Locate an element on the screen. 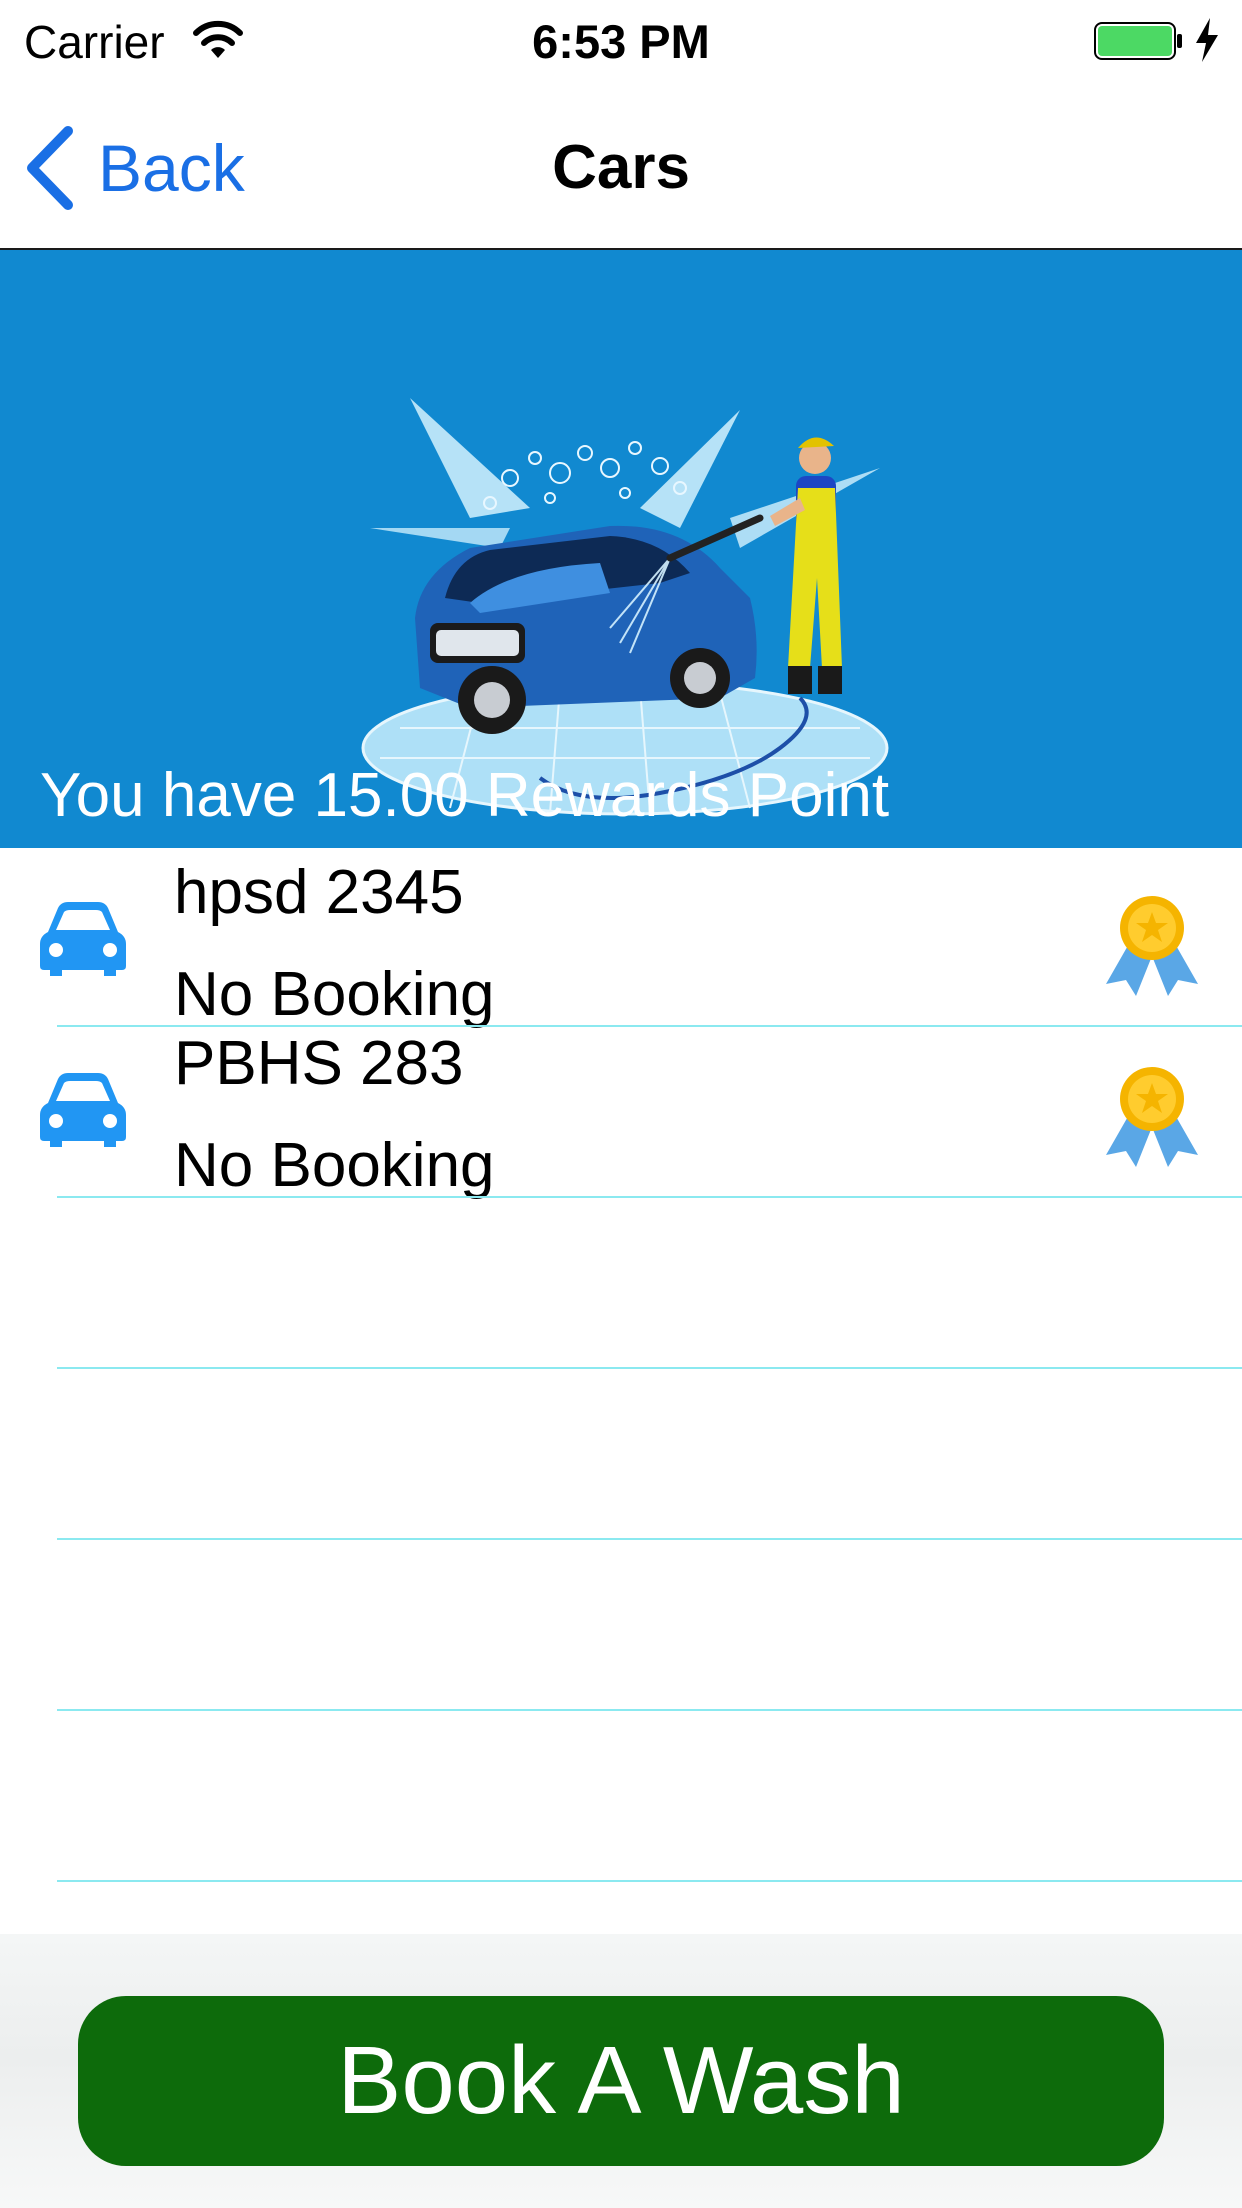 The height and width of the screenshot is (2208, 1242). car-list-item: hpsd 2345 No Booking is located at coordinates (621, 938).